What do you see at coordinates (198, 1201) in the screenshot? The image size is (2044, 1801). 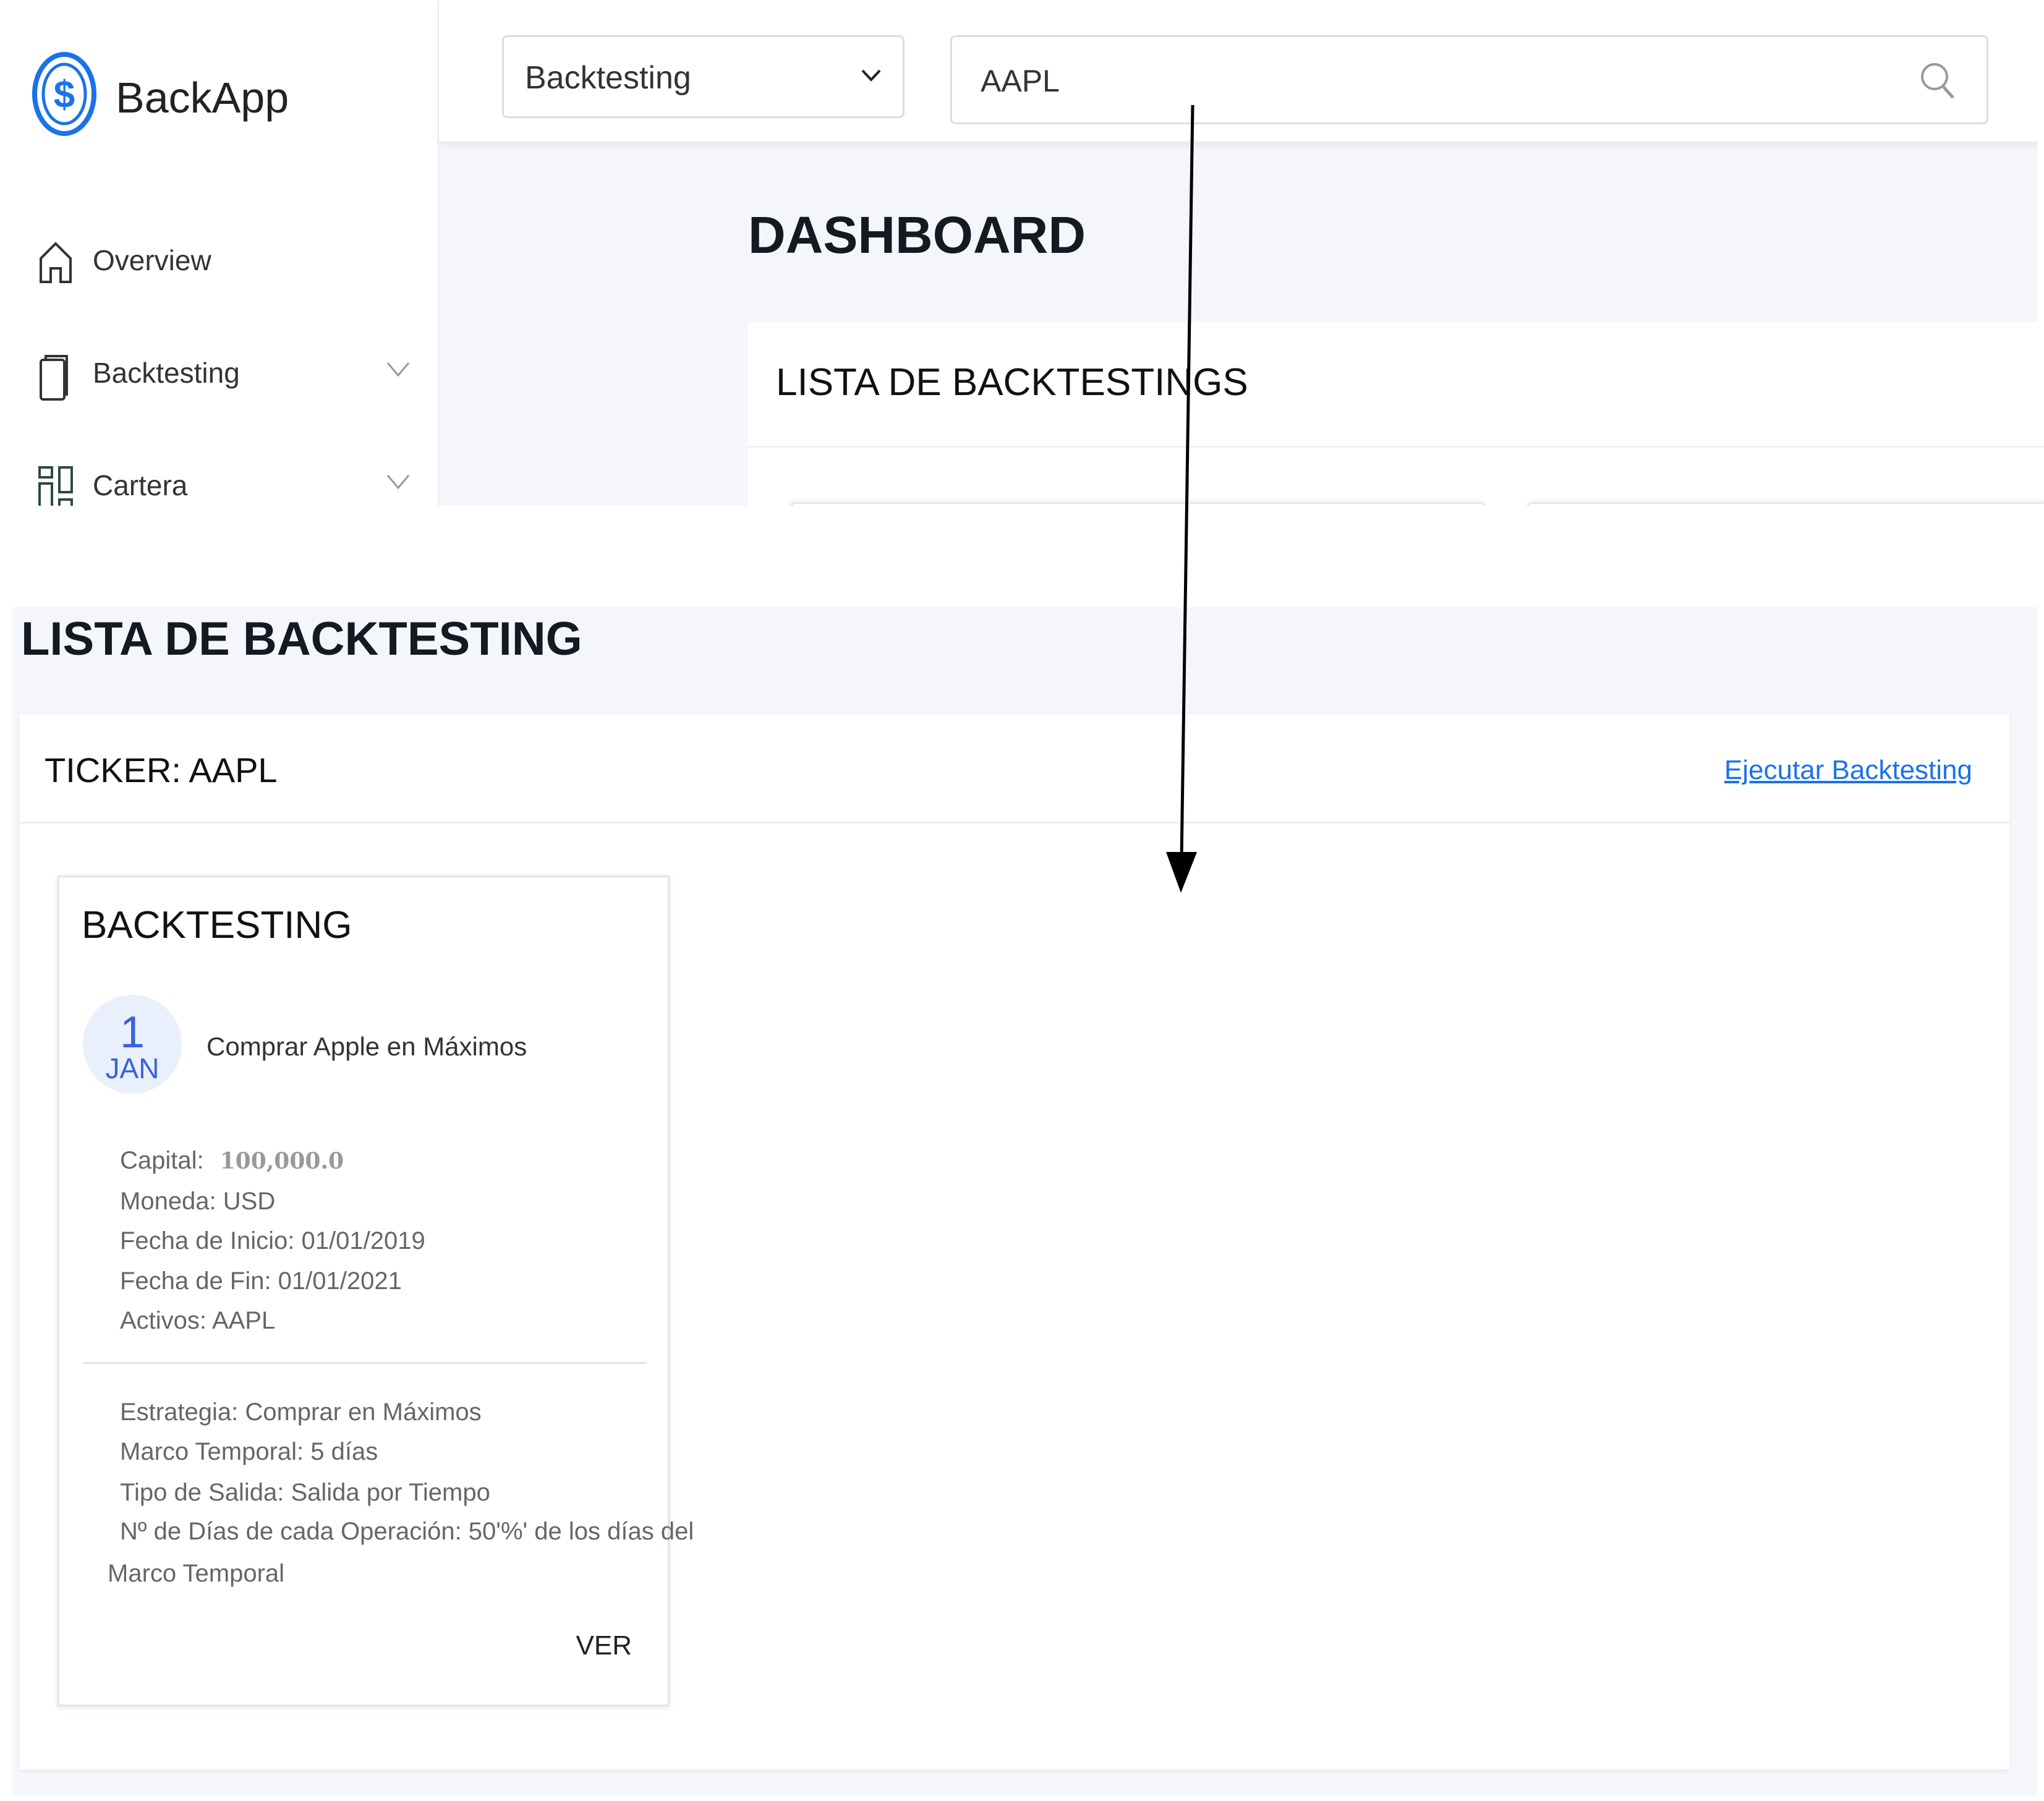 I see `detail-currency: Moneda: USD` at bounding box center [198, 1201].